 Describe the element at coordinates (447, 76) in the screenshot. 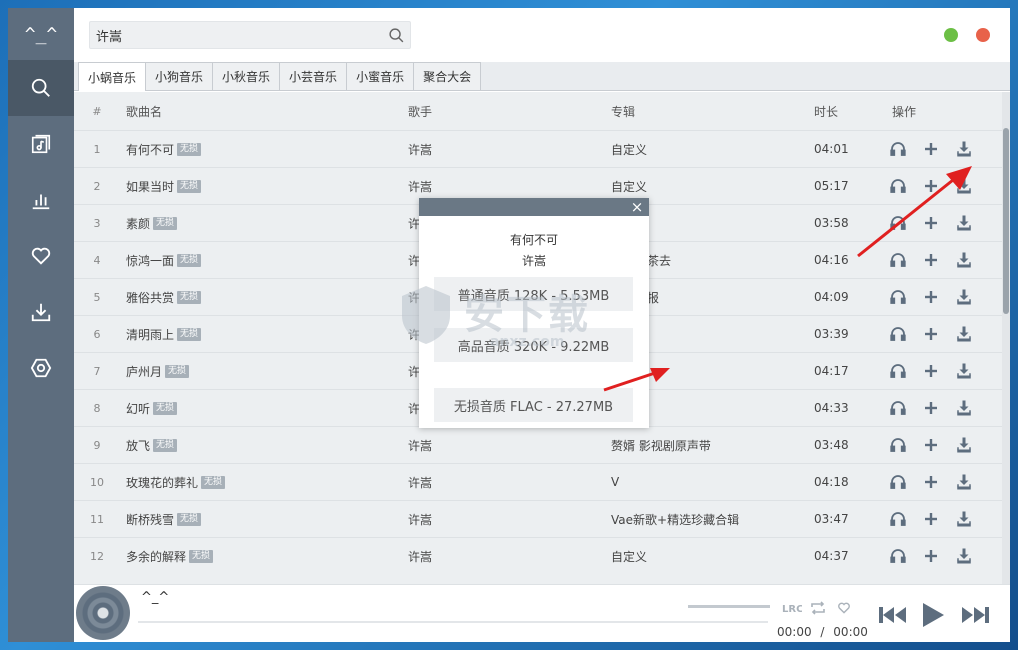

I see `tab-juhe: 聚合大会` at that location.